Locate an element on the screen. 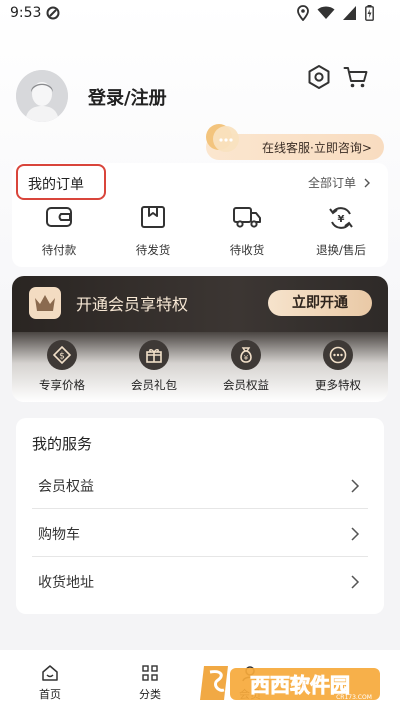  order-pending-shipment-label: 待发货 is located at coordinates (153, 250).